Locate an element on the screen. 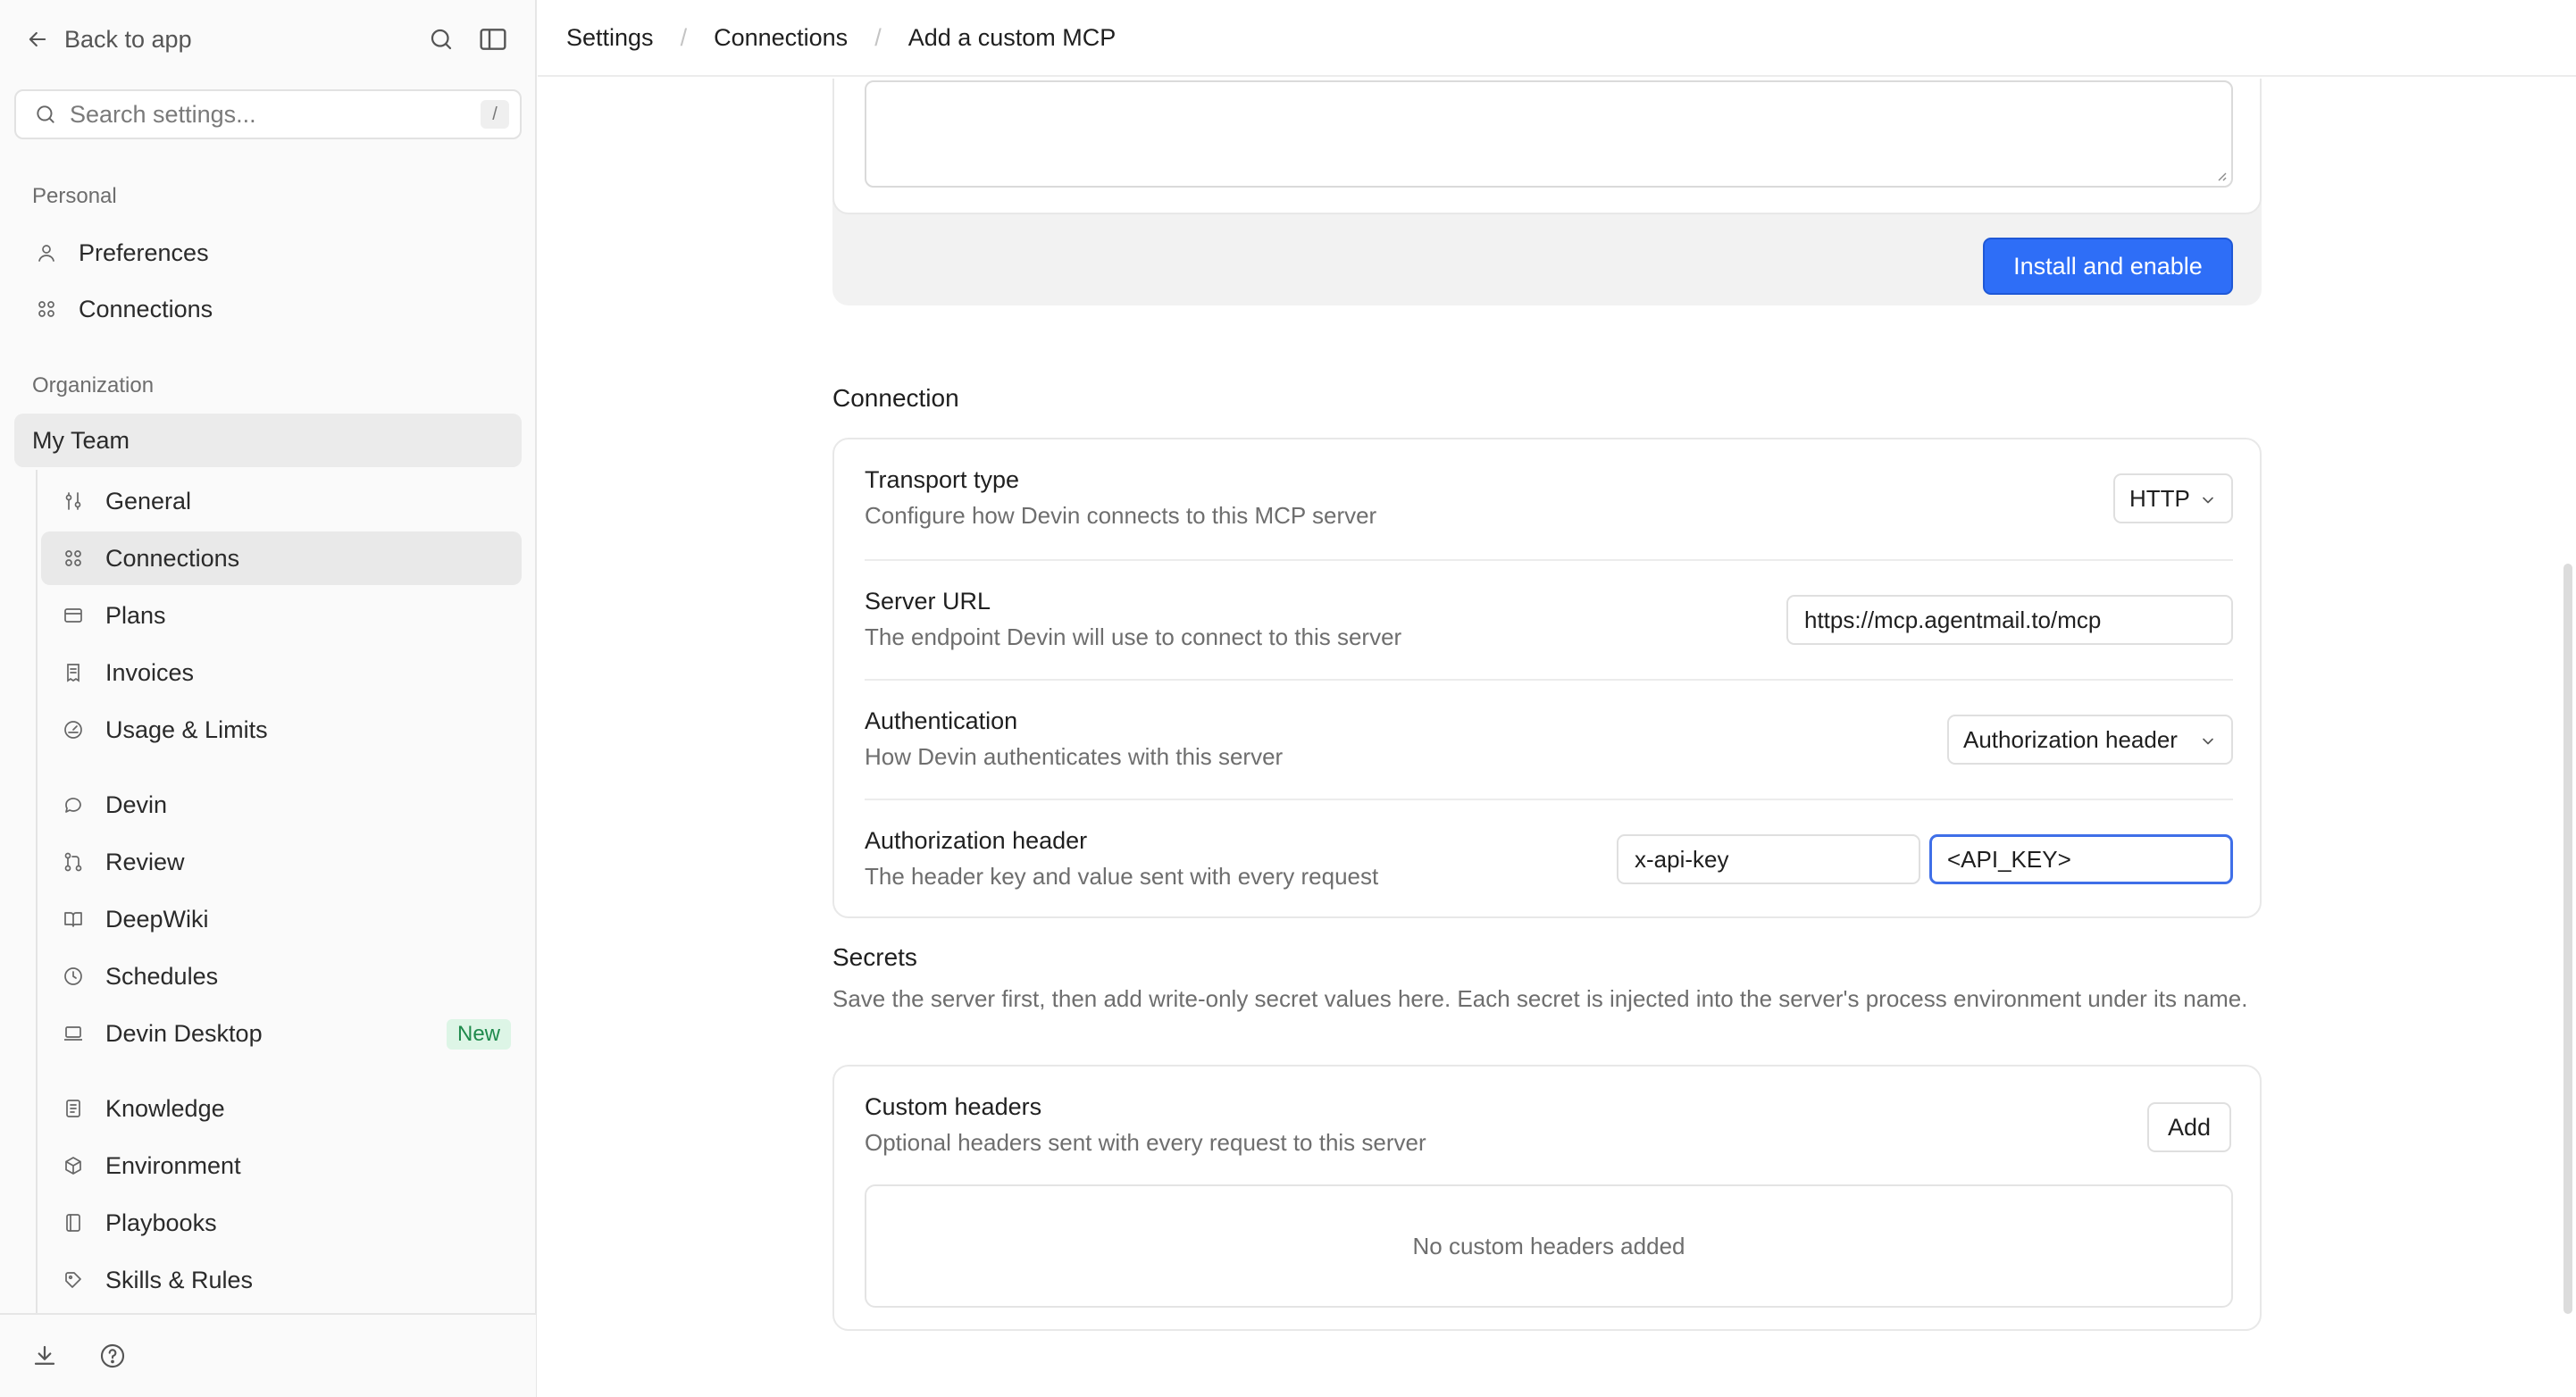 The image size is (2576, 1397). arrow-left-icon is located at coordinates (37, 40).